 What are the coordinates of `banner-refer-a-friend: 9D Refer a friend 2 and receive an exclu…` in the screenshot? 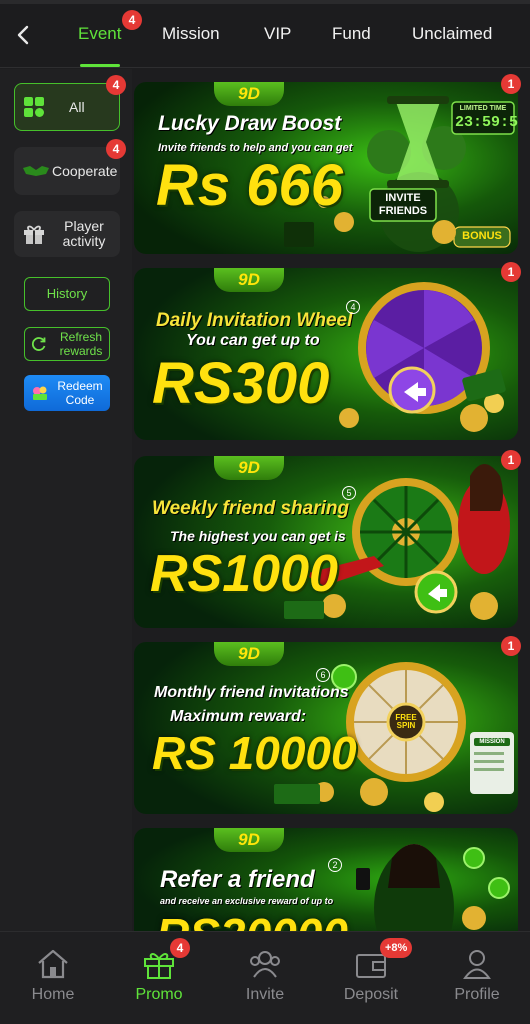 It's located at (326, 879).